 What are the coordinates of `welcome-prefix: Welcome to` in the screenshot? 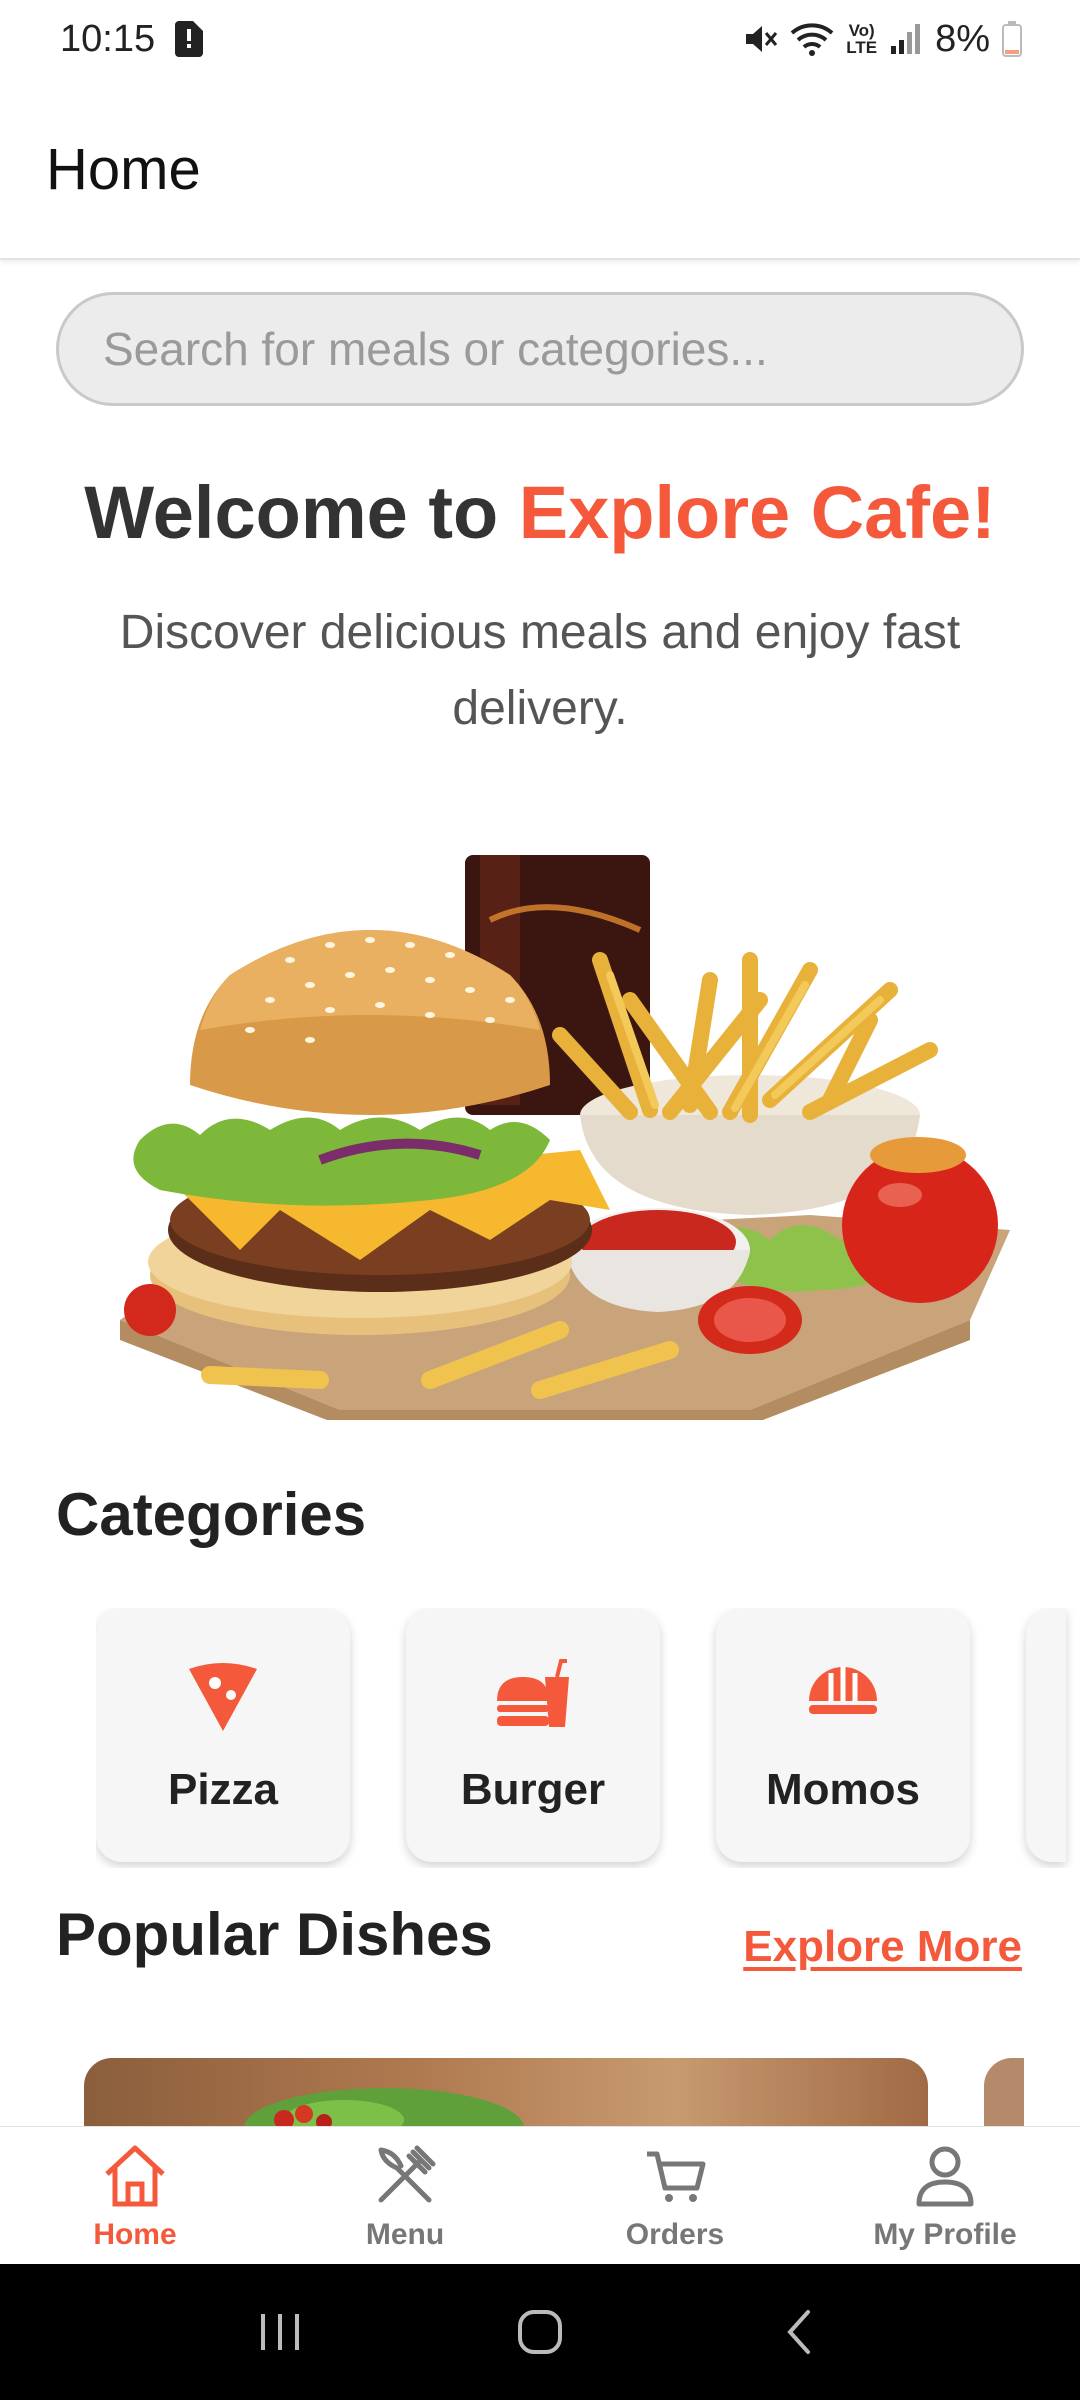 It's located at (301, 512).